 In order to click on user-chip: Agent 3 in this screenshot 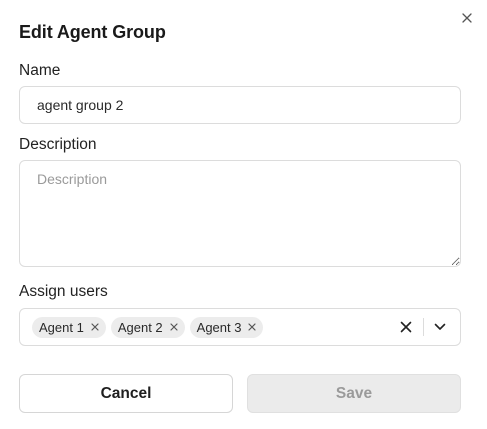, I will do `click(226, 327)`.